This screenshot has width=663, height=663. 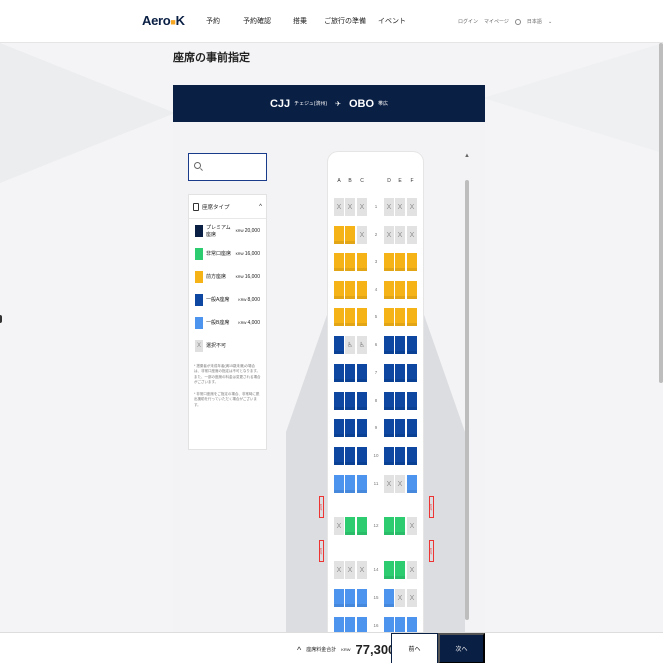 I want to click on row-number: 12, so click(x=376, y=525).